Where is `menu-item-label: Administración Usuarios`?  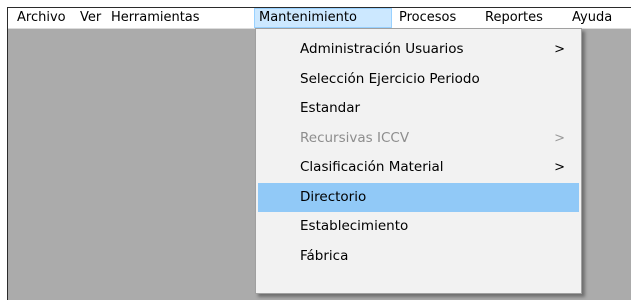
menu-item-label: Administración Usuarios is located at coordinates (382, 49).